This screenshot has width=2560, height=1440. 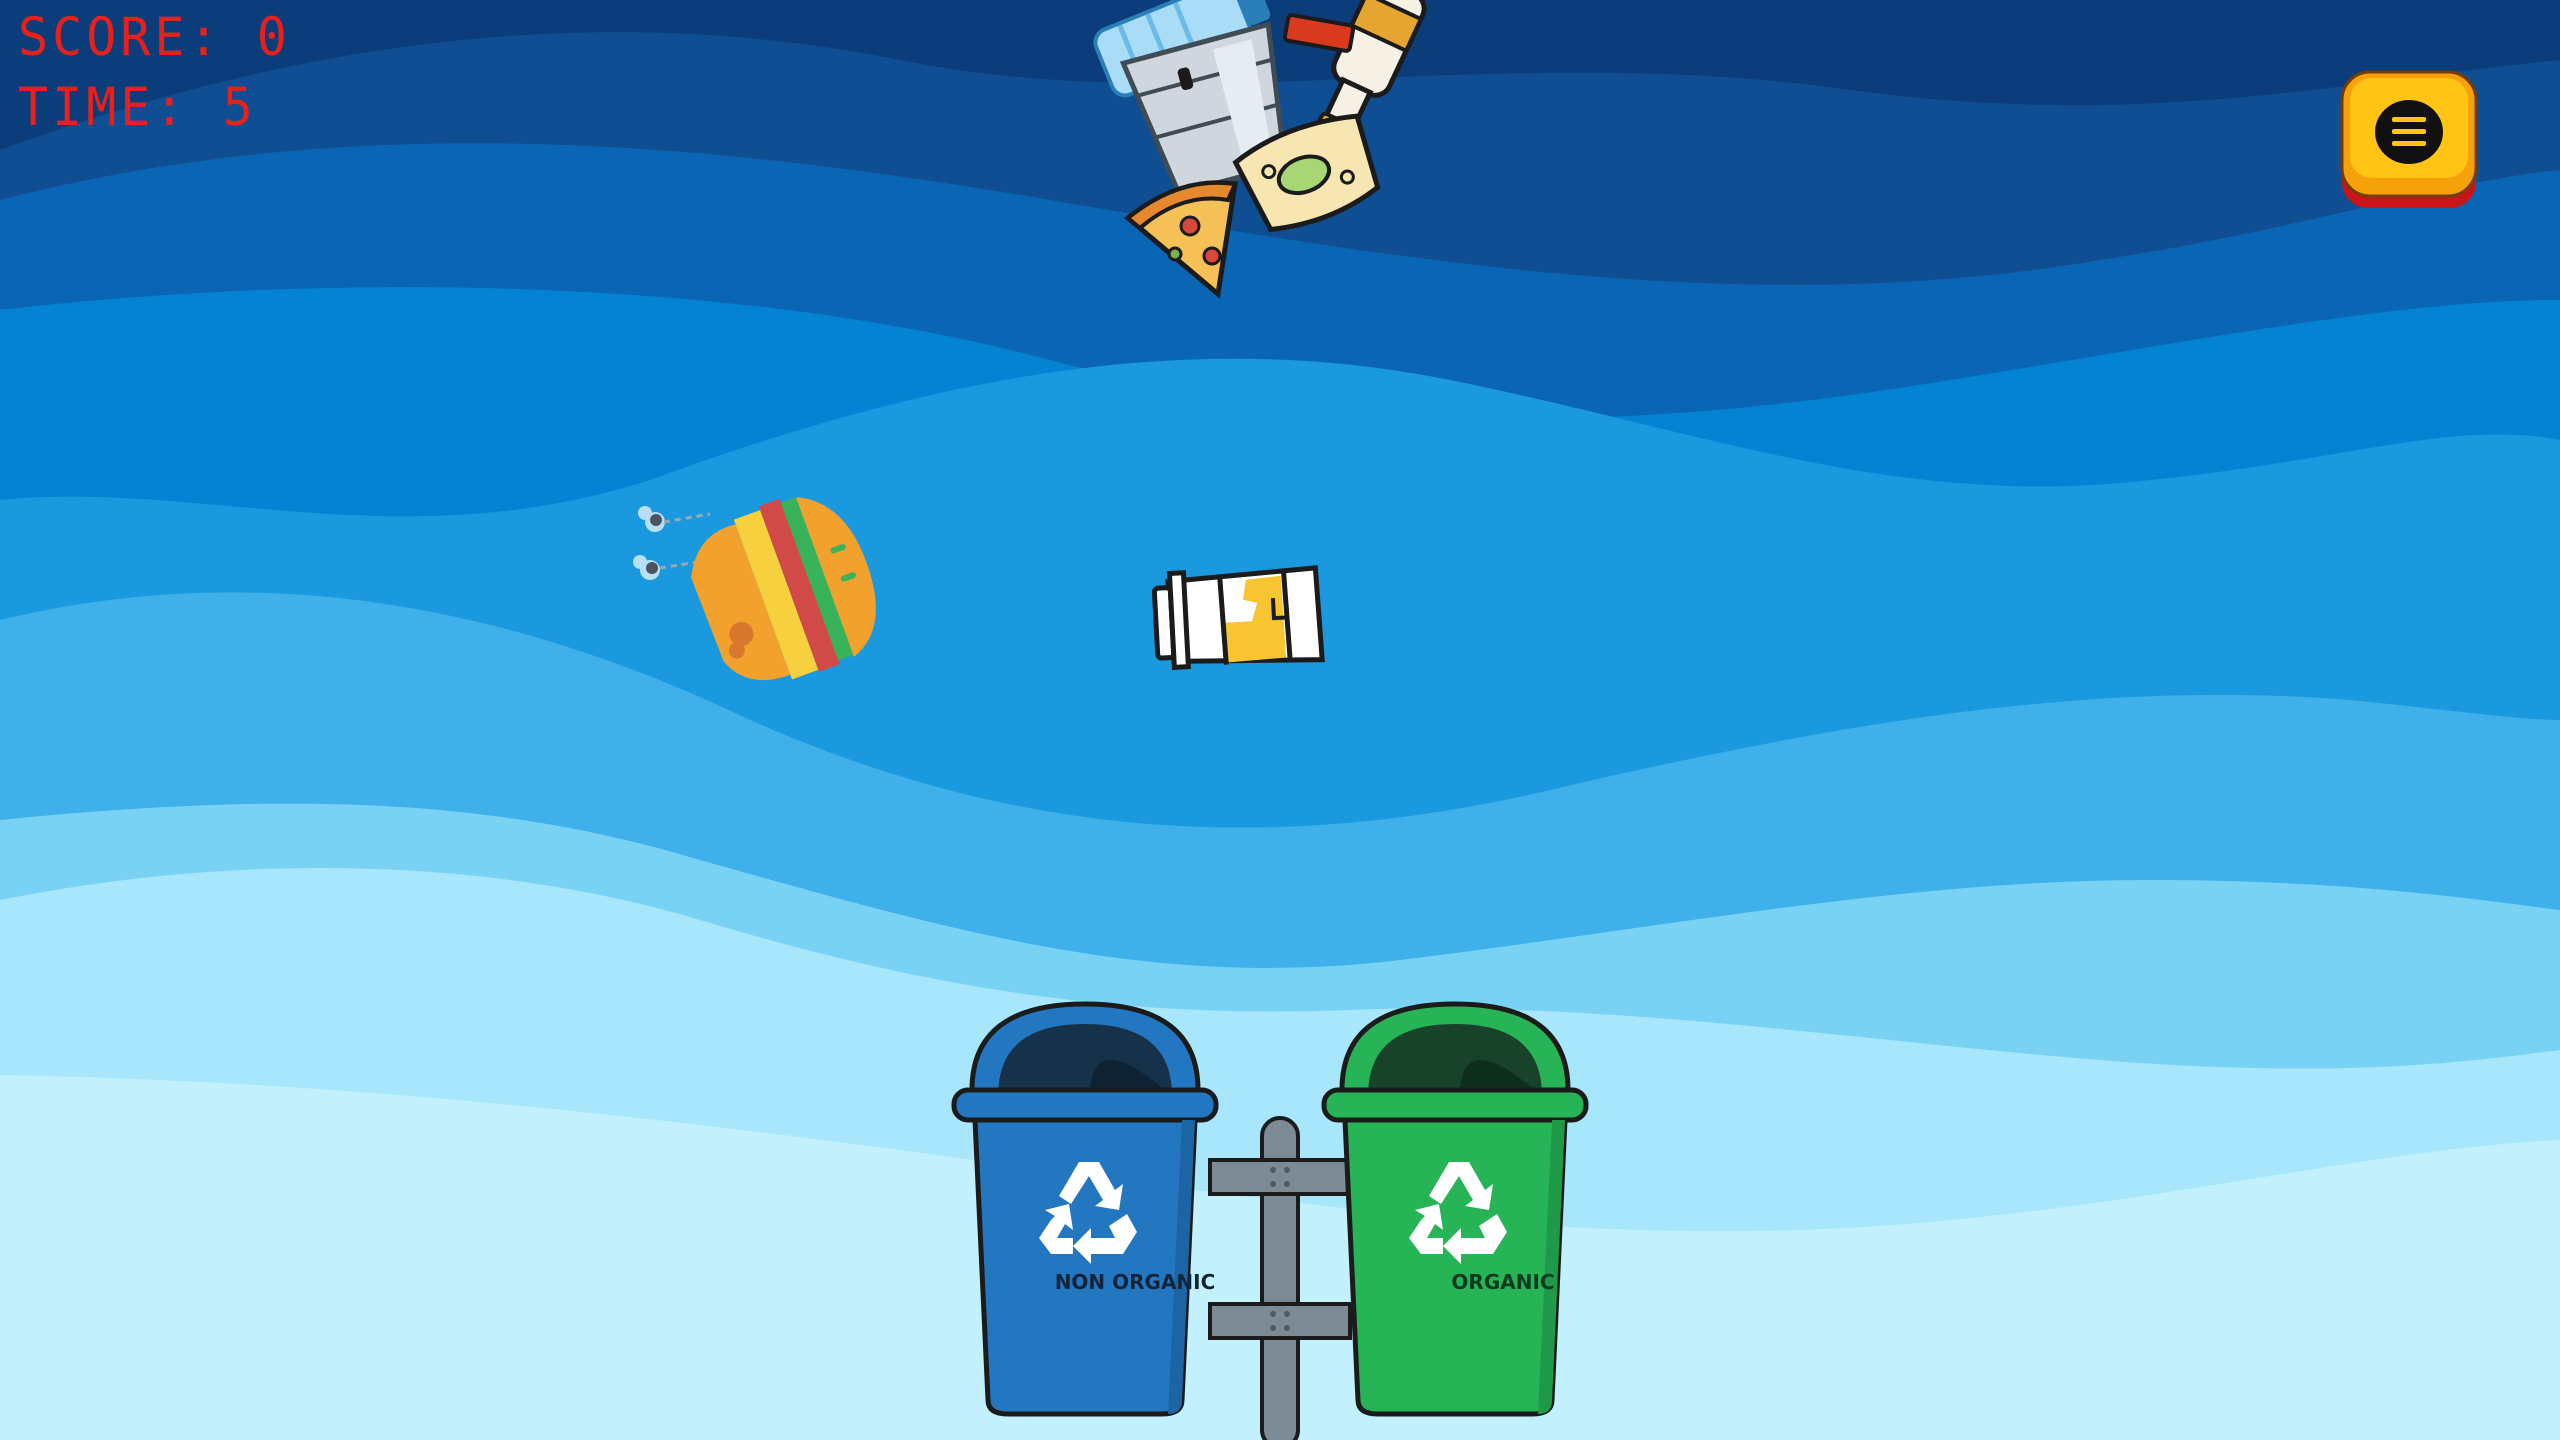 I want to click on menu-button, so click(x=2409, y=139).